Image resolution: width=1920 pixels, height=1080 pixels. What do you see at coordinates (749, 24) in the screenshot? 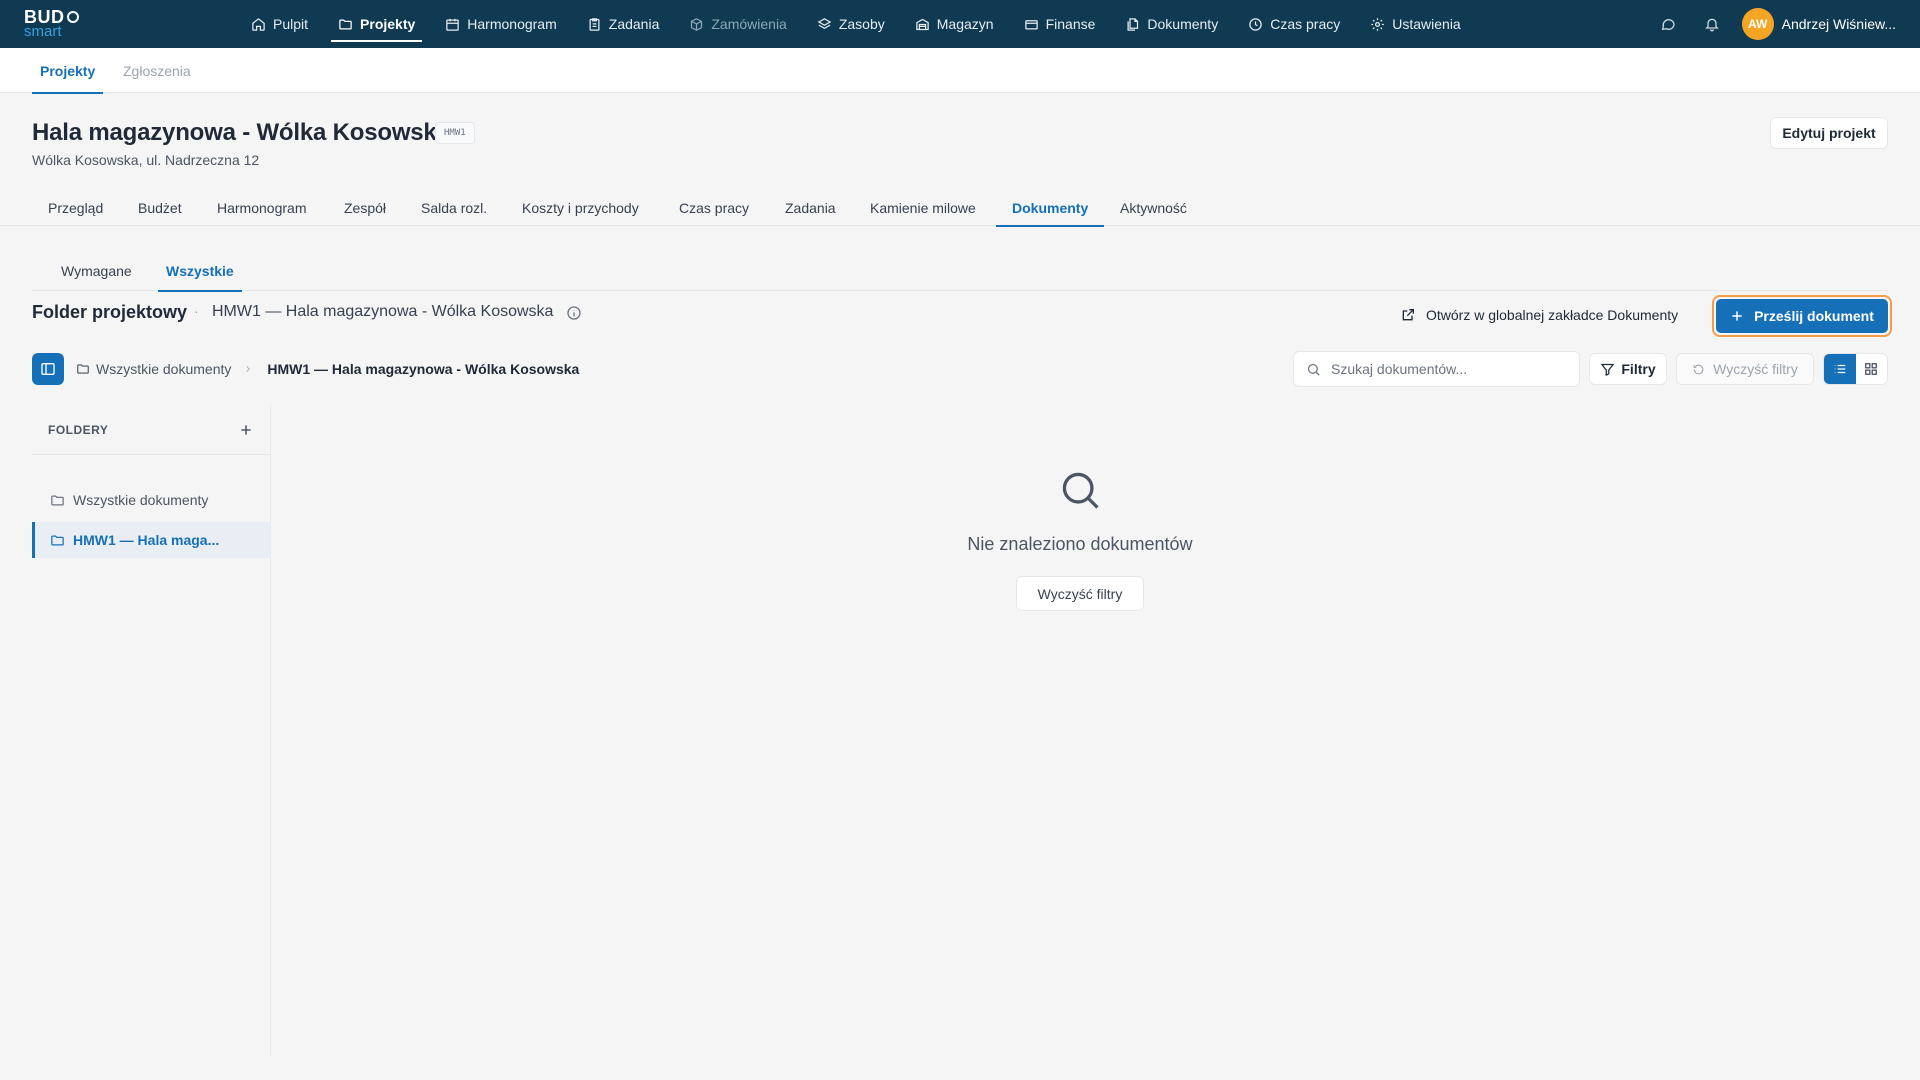
I see `nav-label: Zamówienia` at bounding box center [749, 24].